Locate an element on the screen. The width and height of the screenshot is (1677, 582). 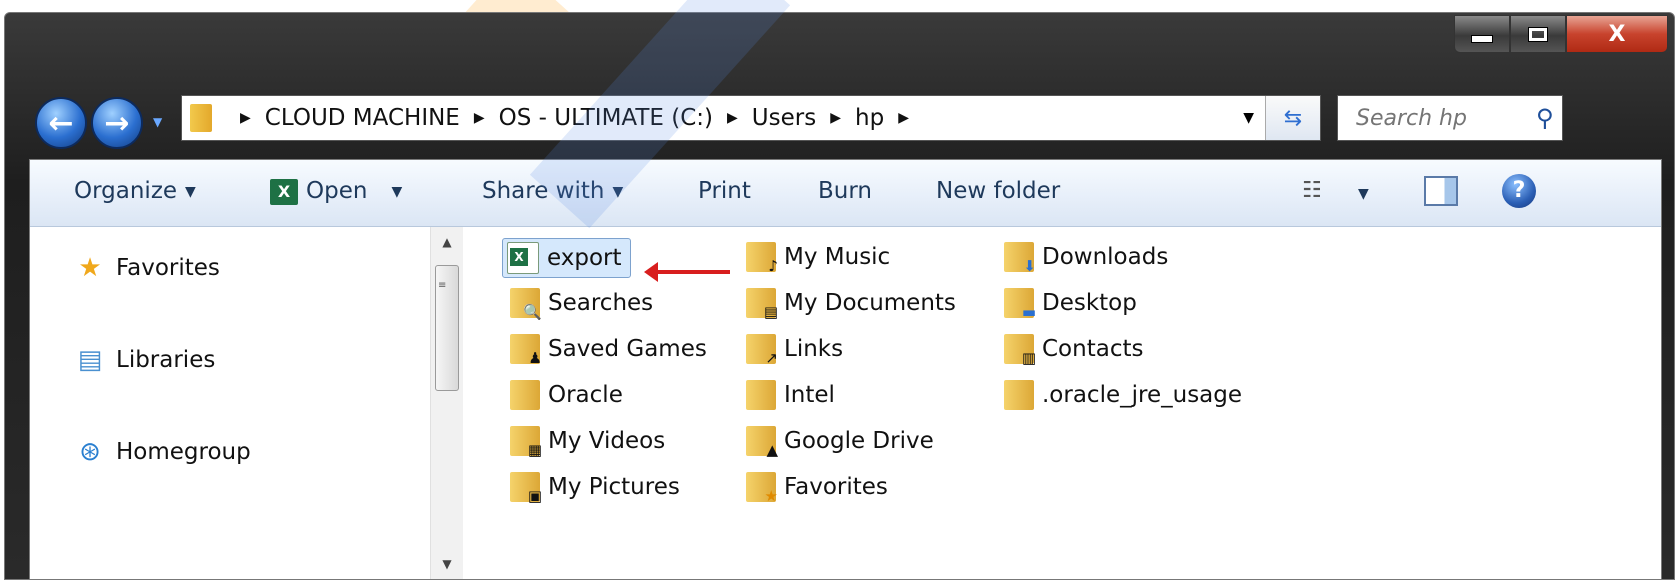
pictures-folder-icon: ▣ is located at coordinates (526, 488).